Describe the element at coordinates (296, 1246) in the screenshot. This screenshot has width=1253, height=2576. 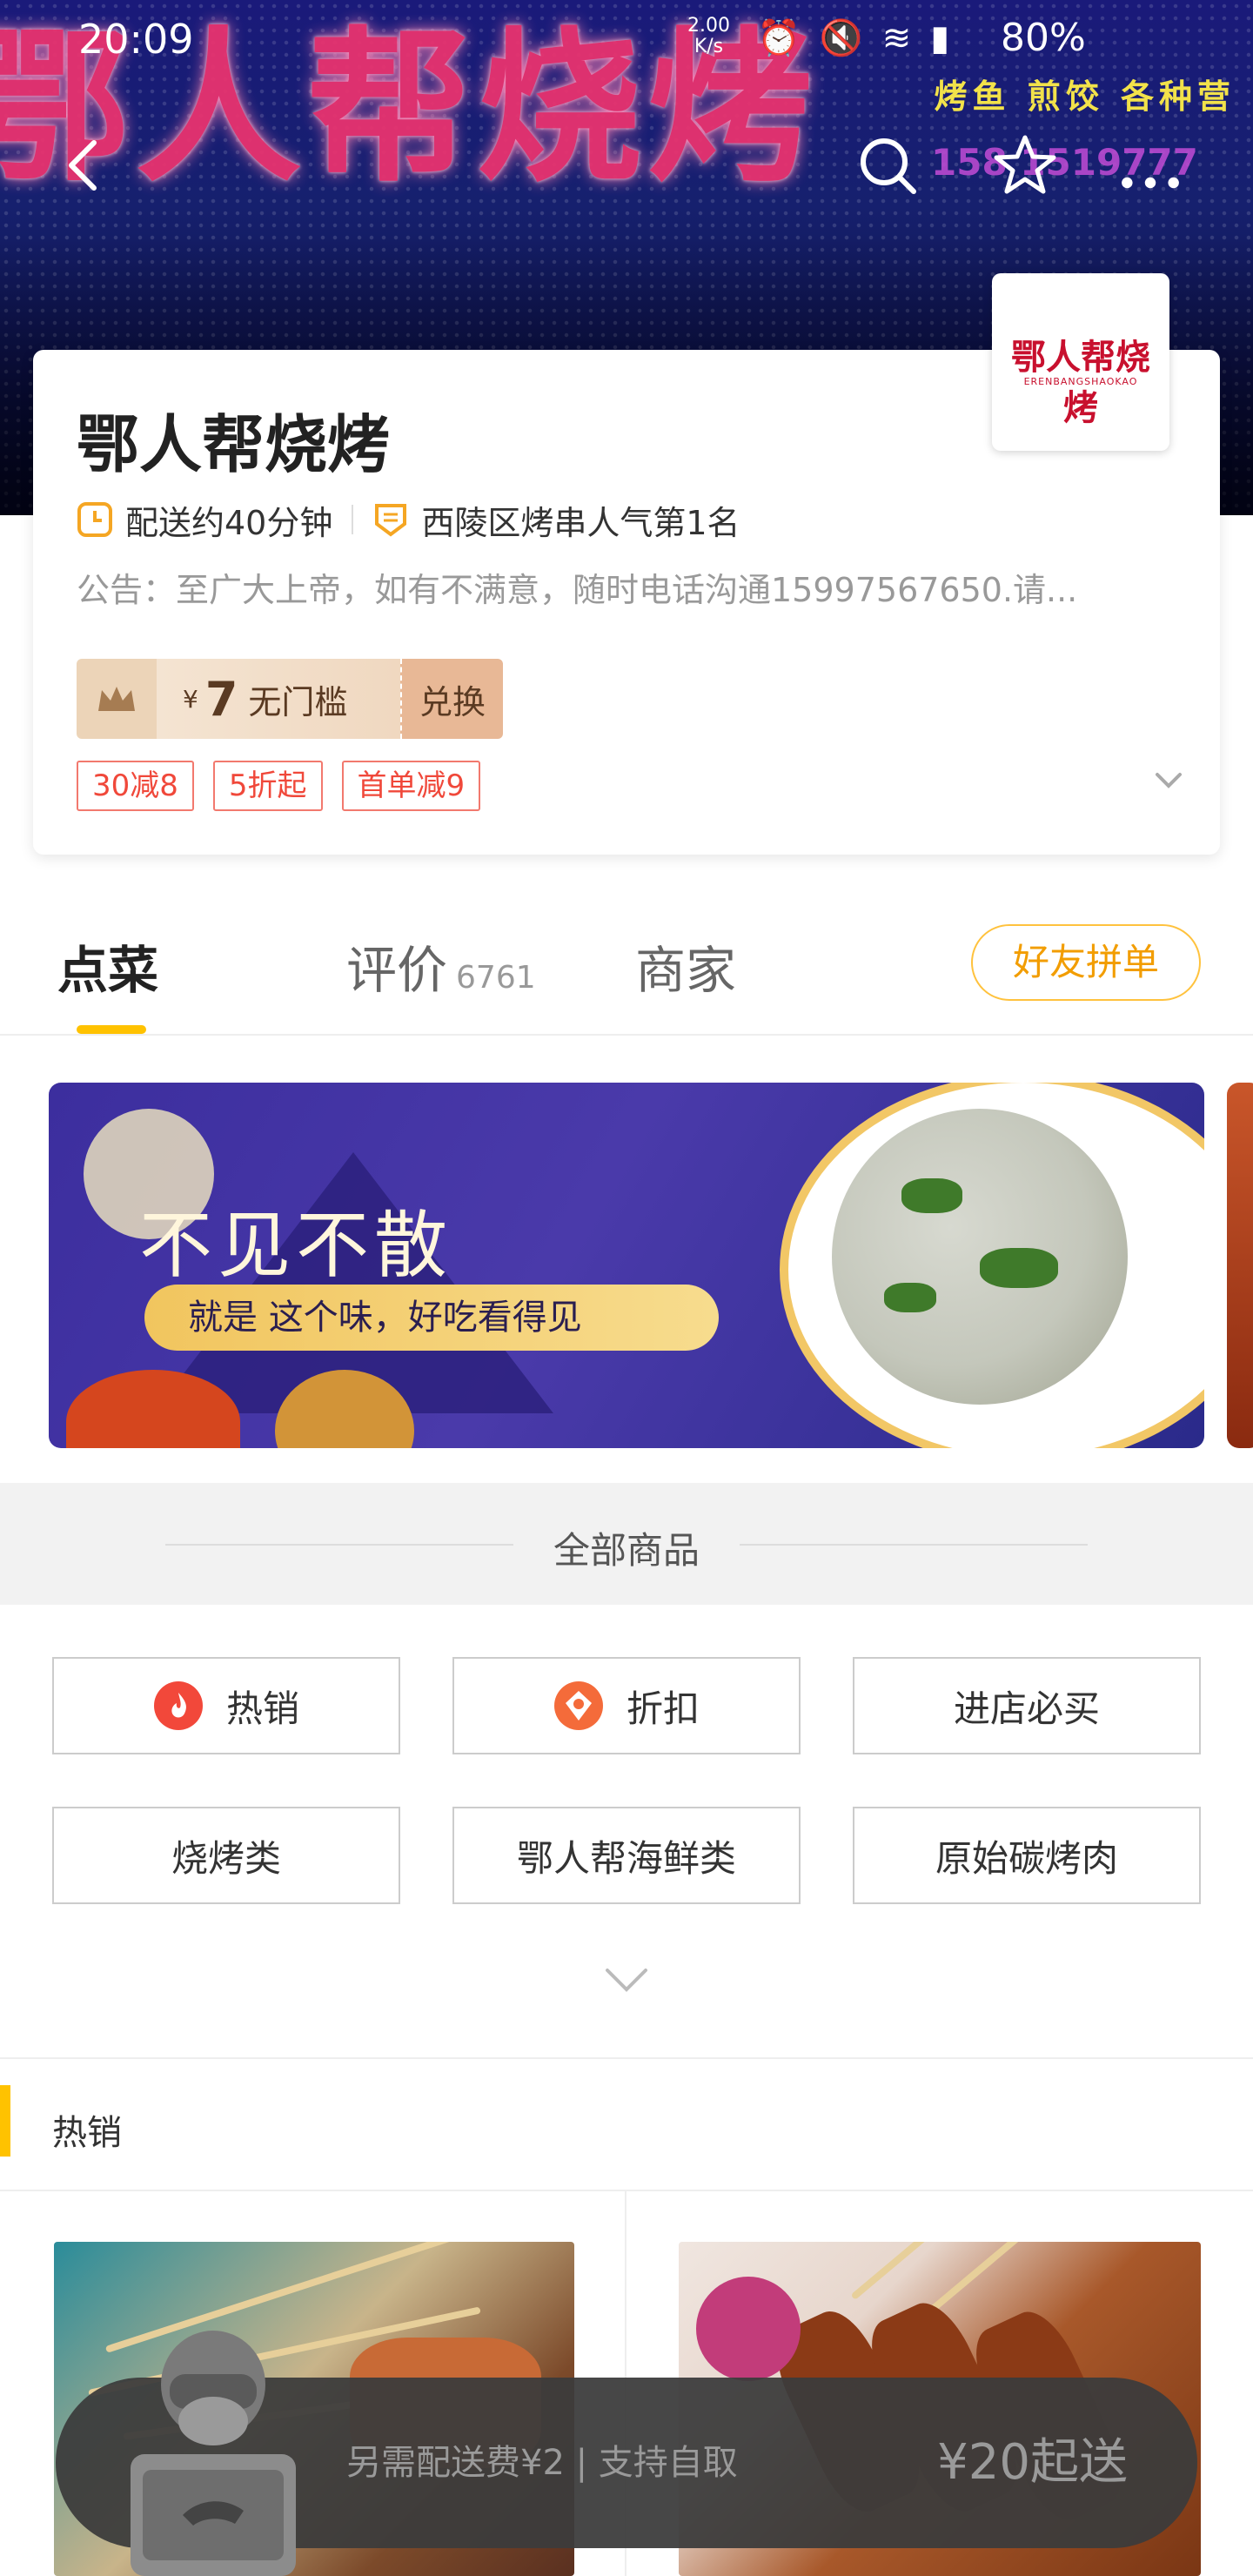
I see `promo-title: 不见不散` at that location.